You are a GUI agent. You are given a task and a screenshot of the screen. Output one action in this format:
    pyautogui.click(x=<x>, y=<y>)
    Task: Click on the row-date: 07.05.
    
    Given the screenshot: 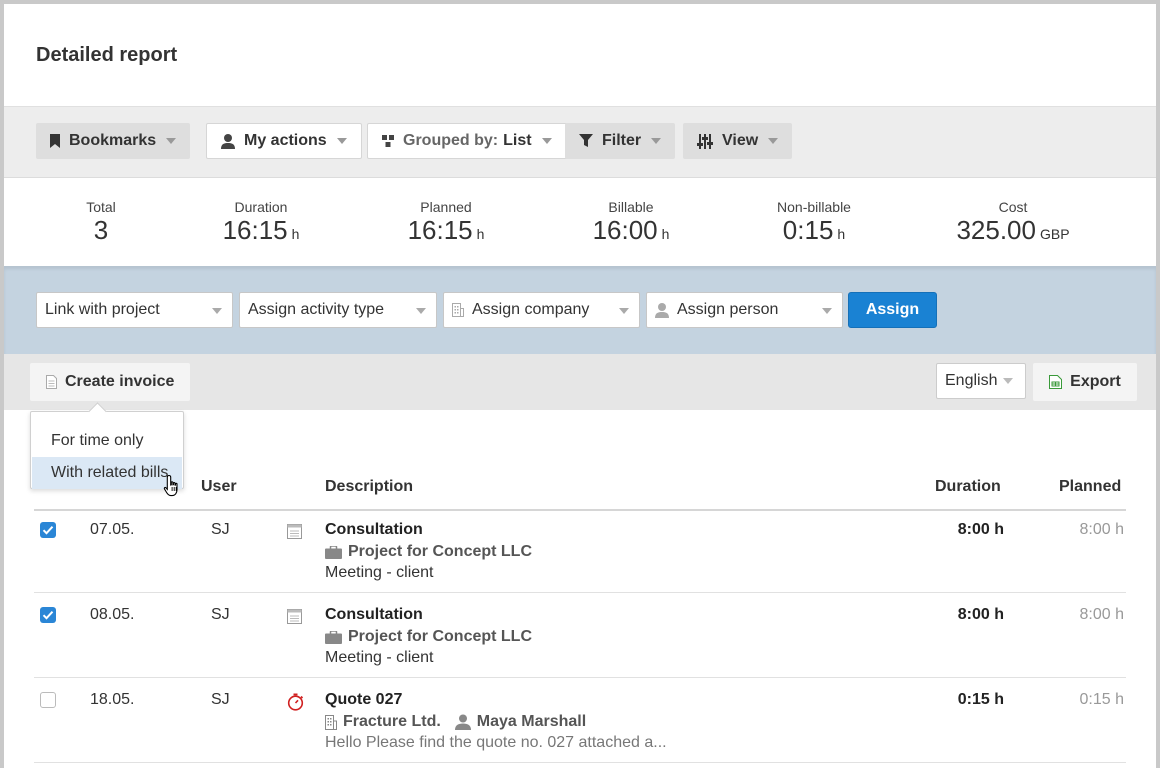 What is the action you would take?
    pyautogui.click(x=112, y=529)
    